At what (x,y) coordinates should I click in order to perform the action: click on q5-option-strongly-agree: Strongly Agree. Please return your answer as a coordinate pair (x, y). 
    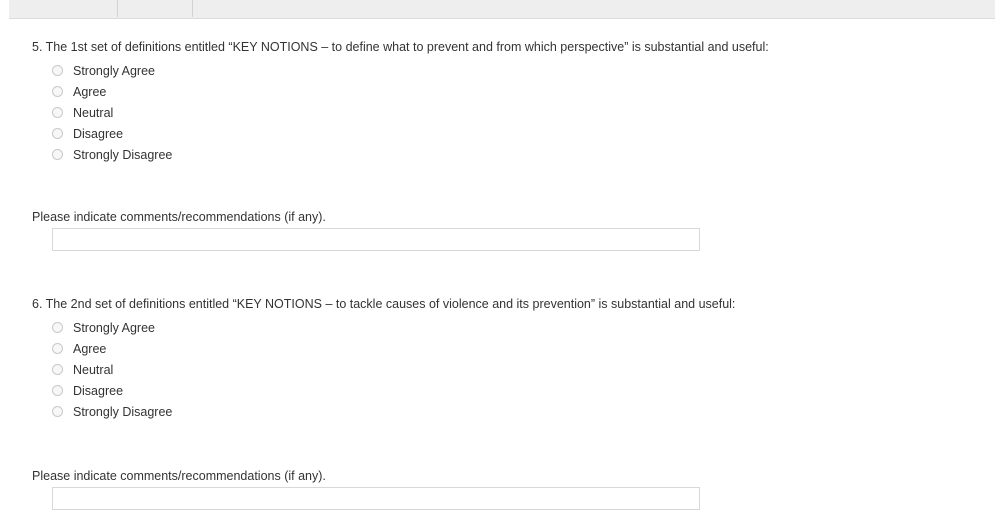
    Looking at the image, I should click on (112, 70).